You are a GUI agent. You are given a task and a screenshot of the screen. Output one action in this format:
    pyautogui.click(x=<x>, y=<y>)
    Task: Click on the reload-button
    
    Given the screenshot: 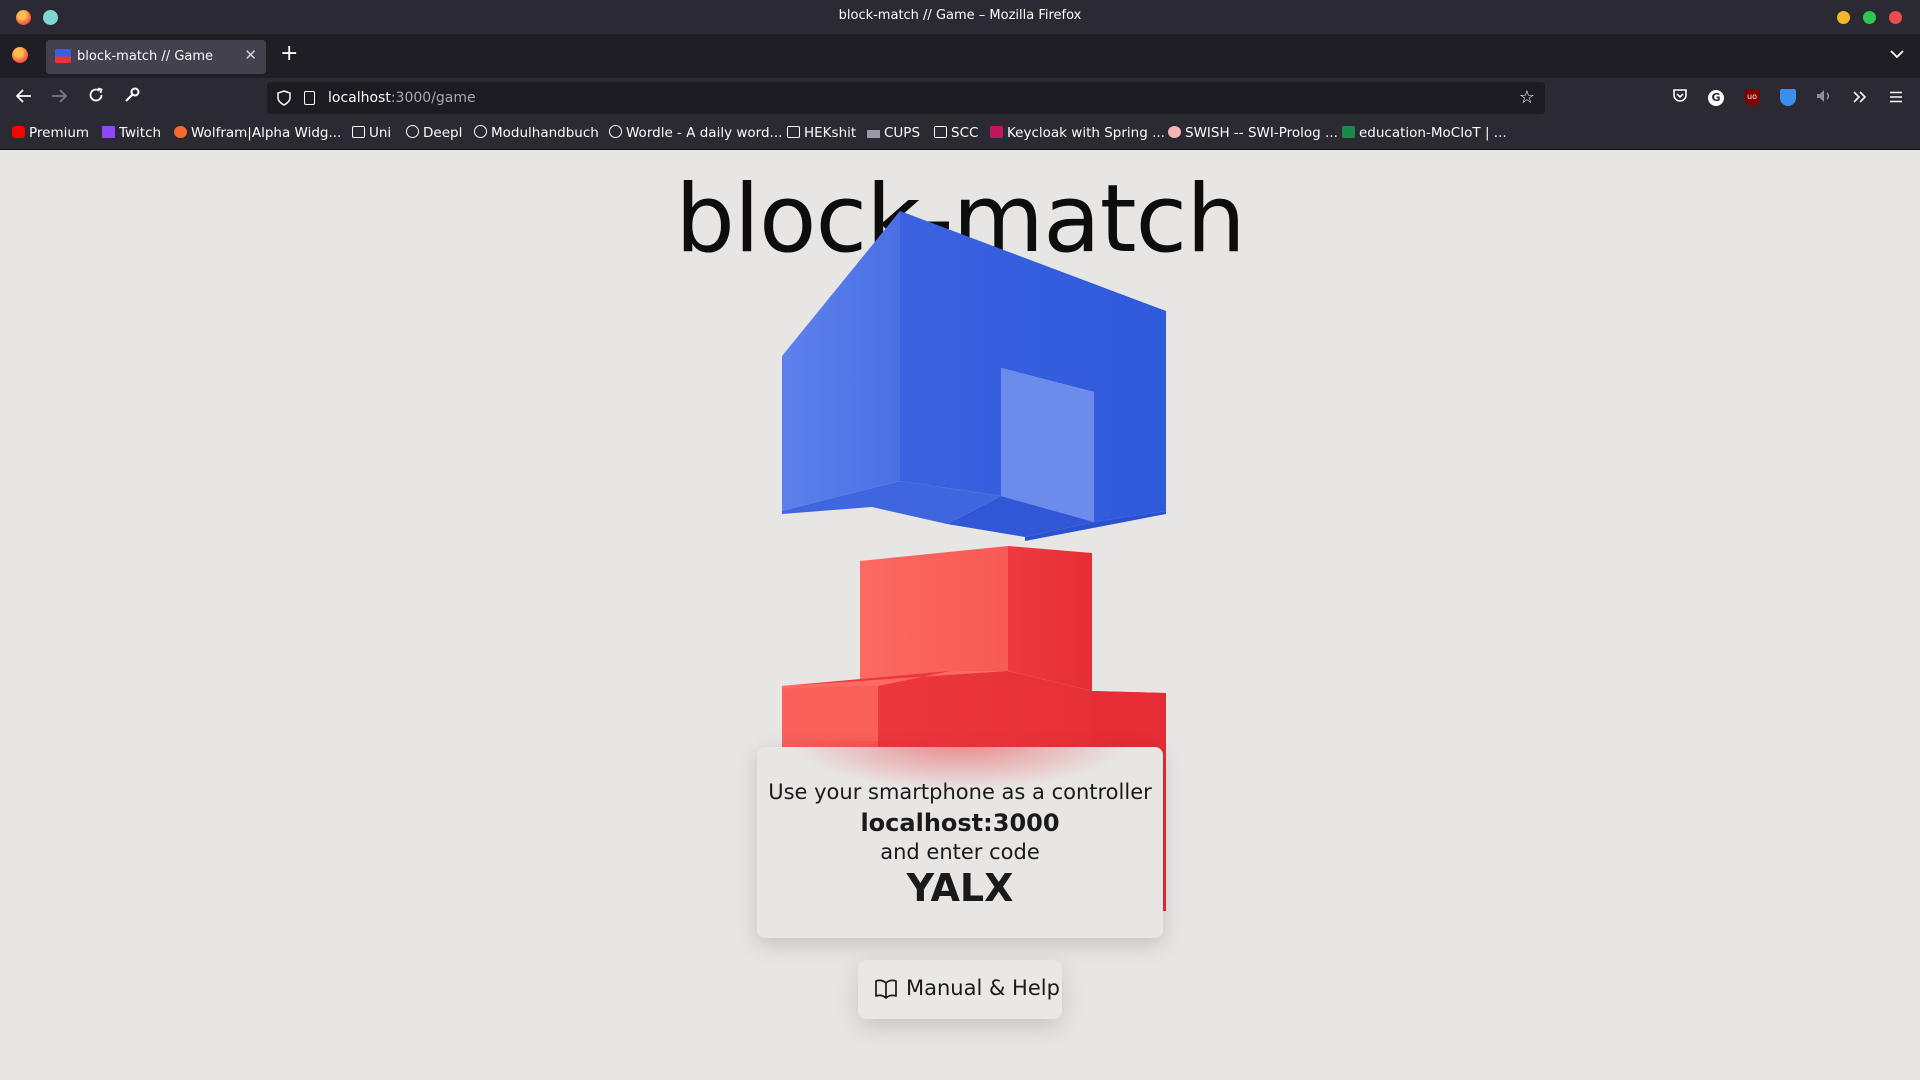 What is the action you would take?
    pyautogui.click(x=96, y=98)
    